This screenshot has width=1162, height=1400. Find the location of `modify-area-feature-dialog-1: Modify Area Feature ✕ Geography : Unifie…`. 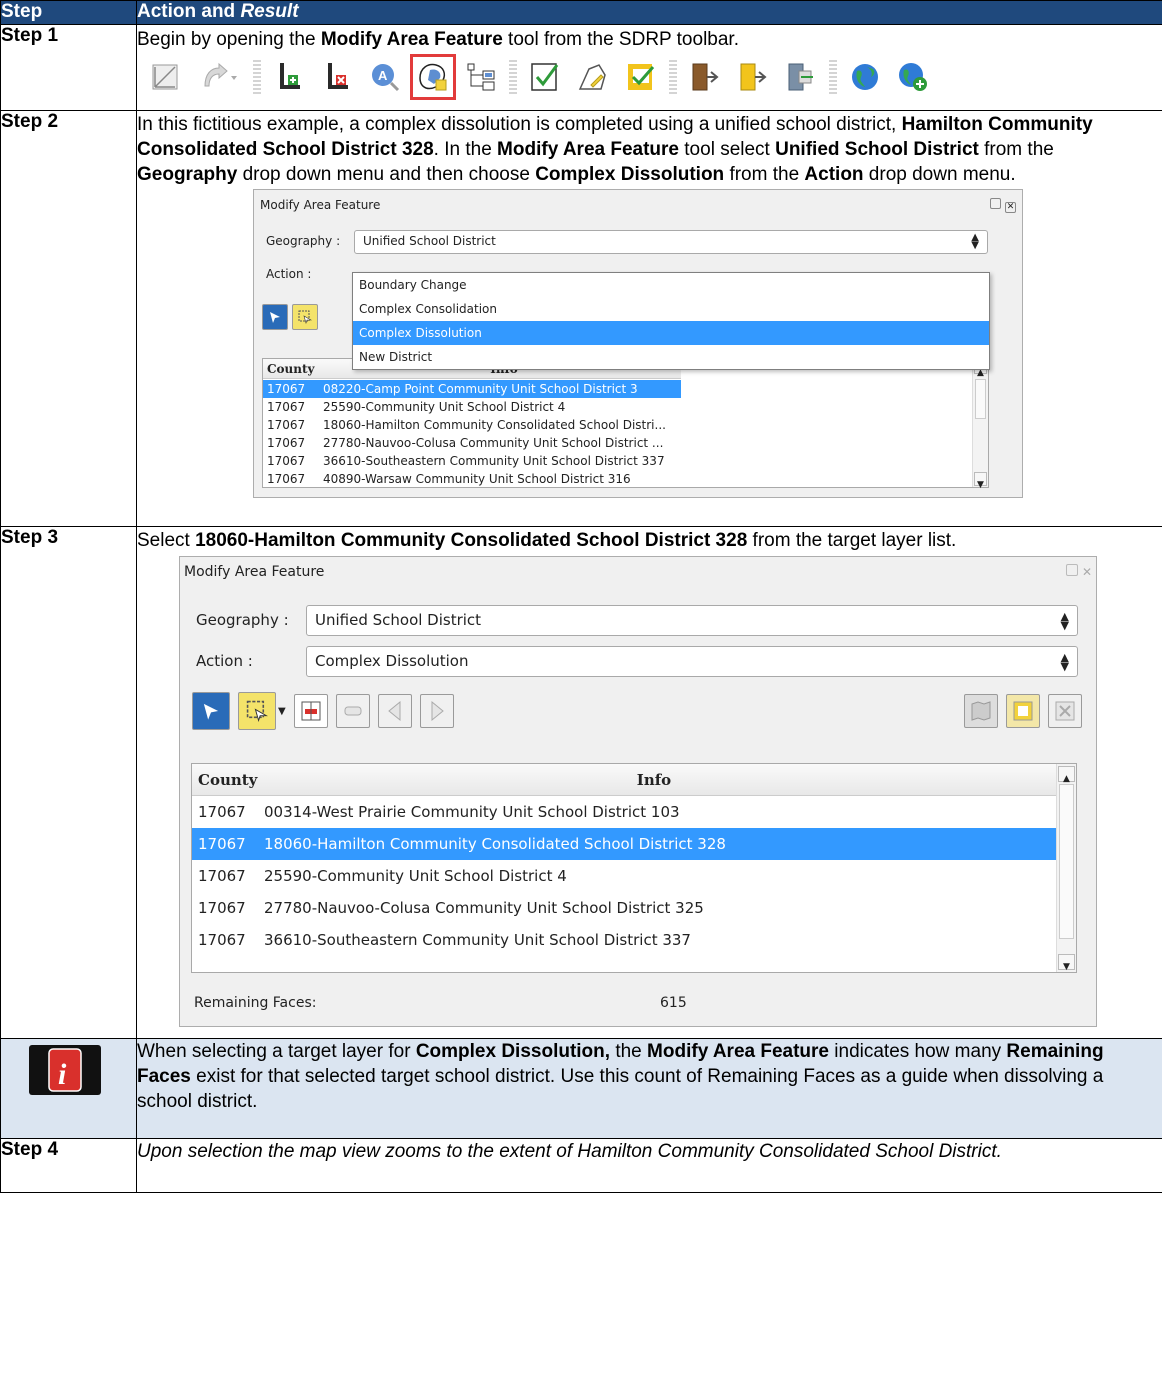

modify-area-feature-dialog-1: Modify Area Feature ✕ Geography : Unifie… is located at coordinates (638, 343).